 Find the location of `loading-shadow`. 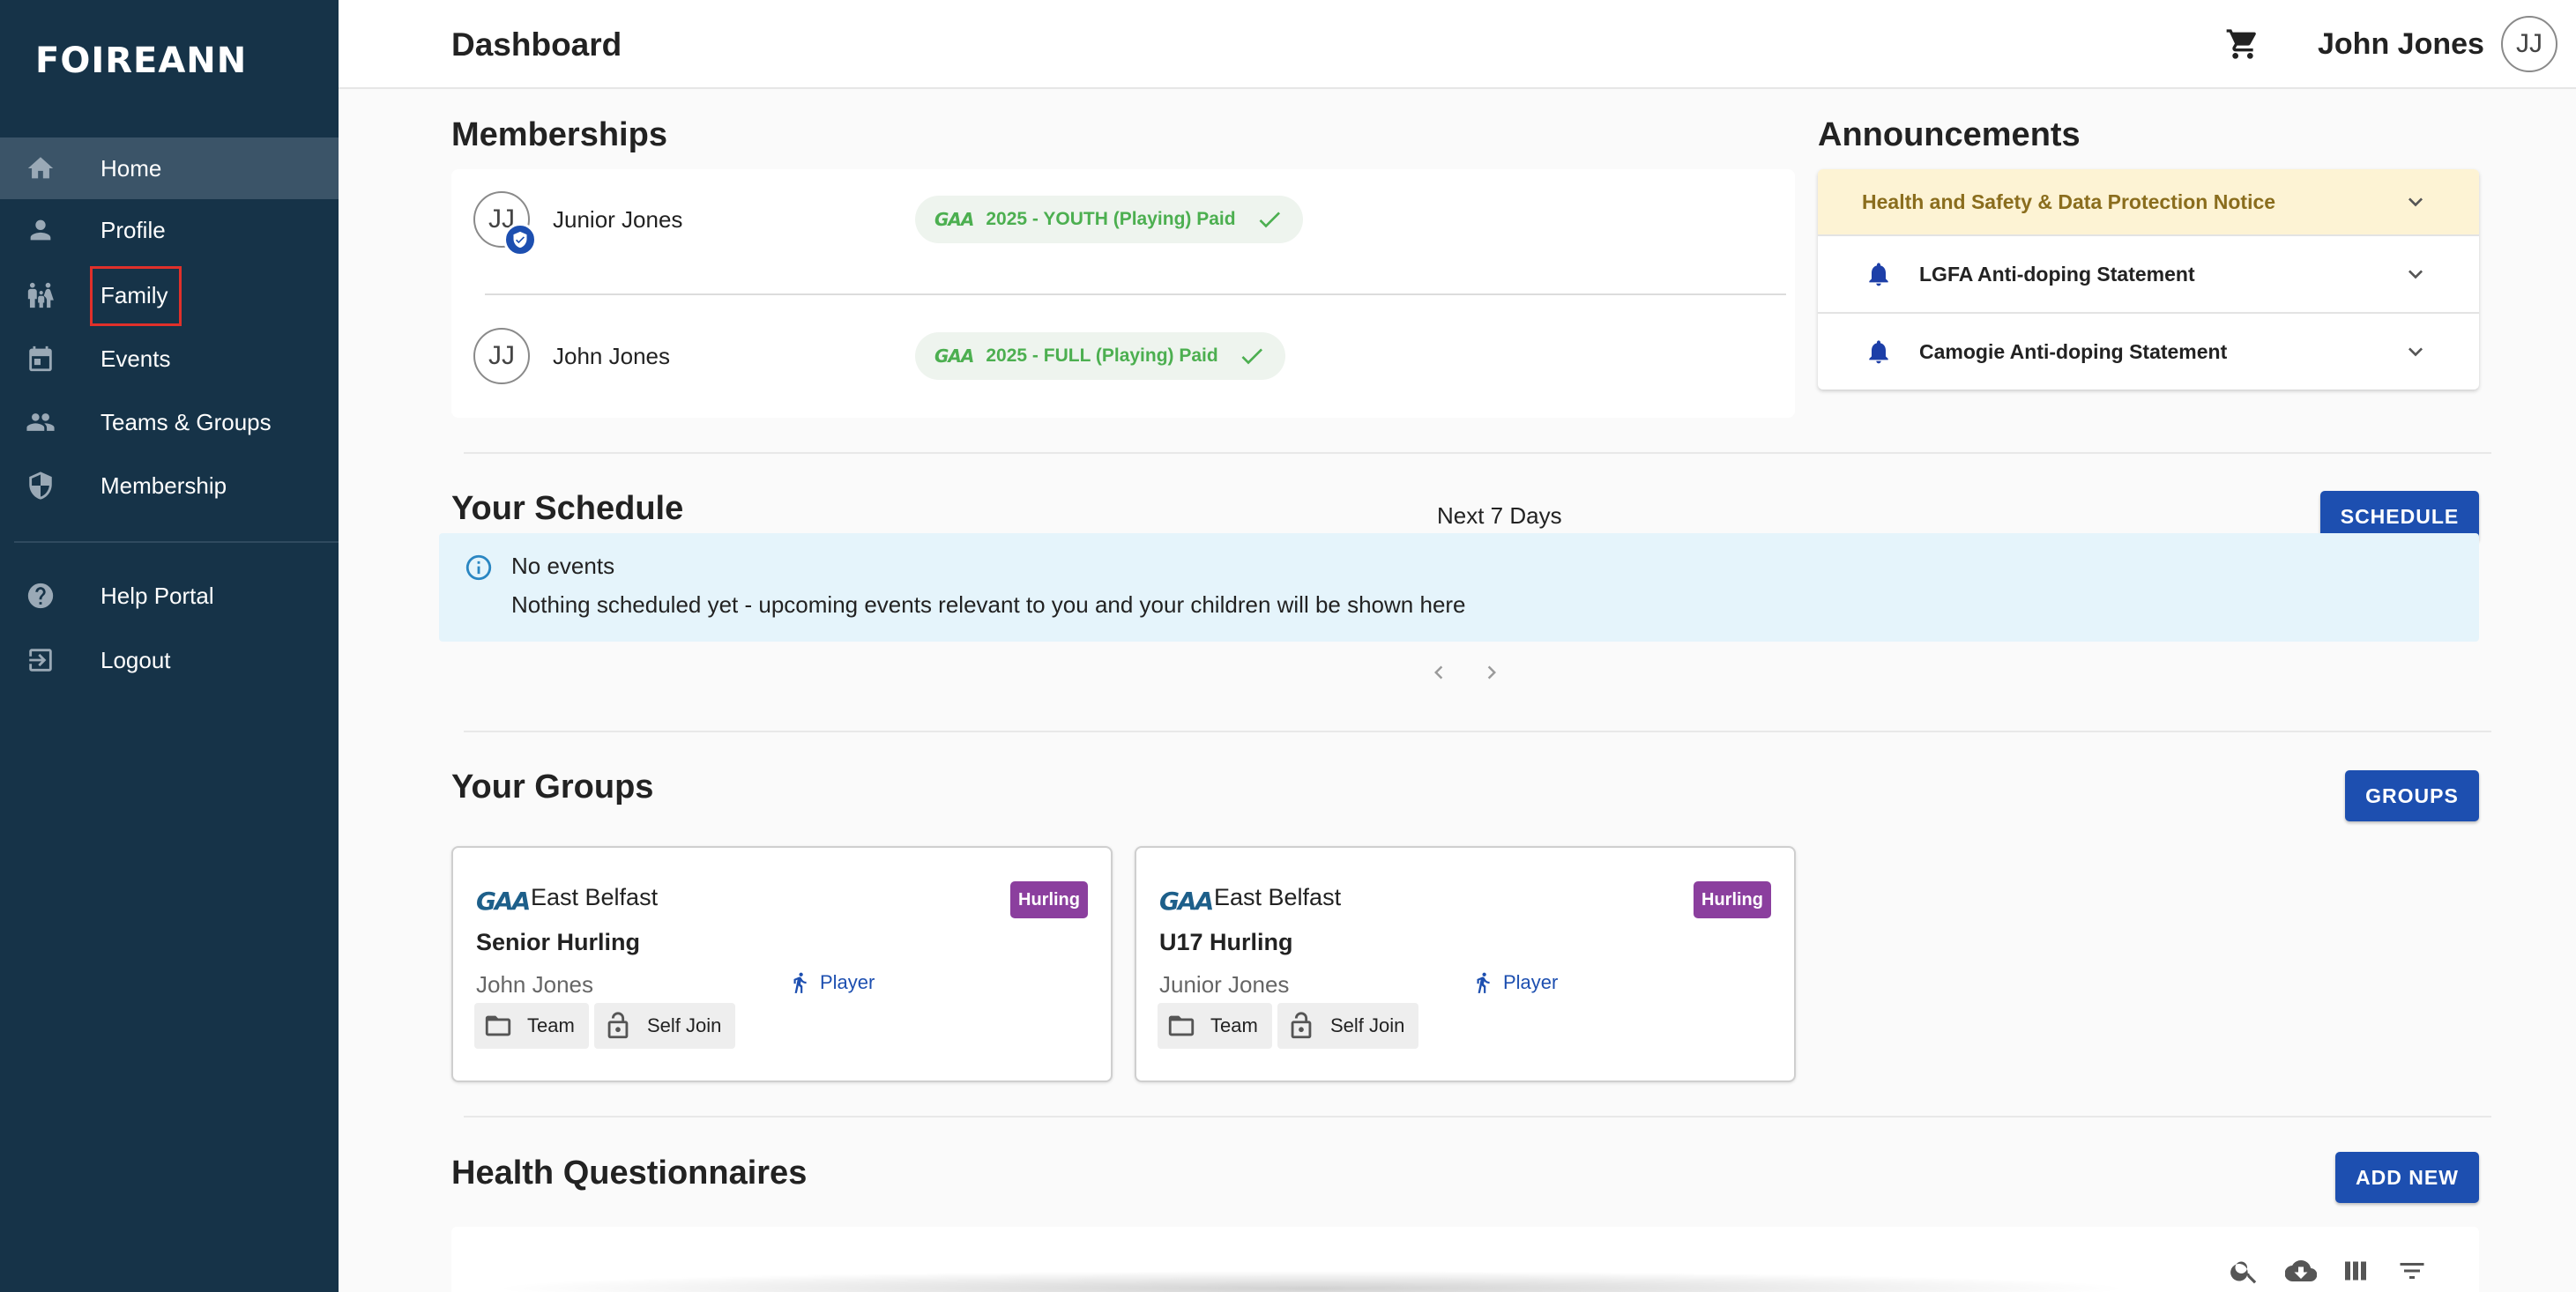

loading-shadow is located at coordinates (1311, 1281).